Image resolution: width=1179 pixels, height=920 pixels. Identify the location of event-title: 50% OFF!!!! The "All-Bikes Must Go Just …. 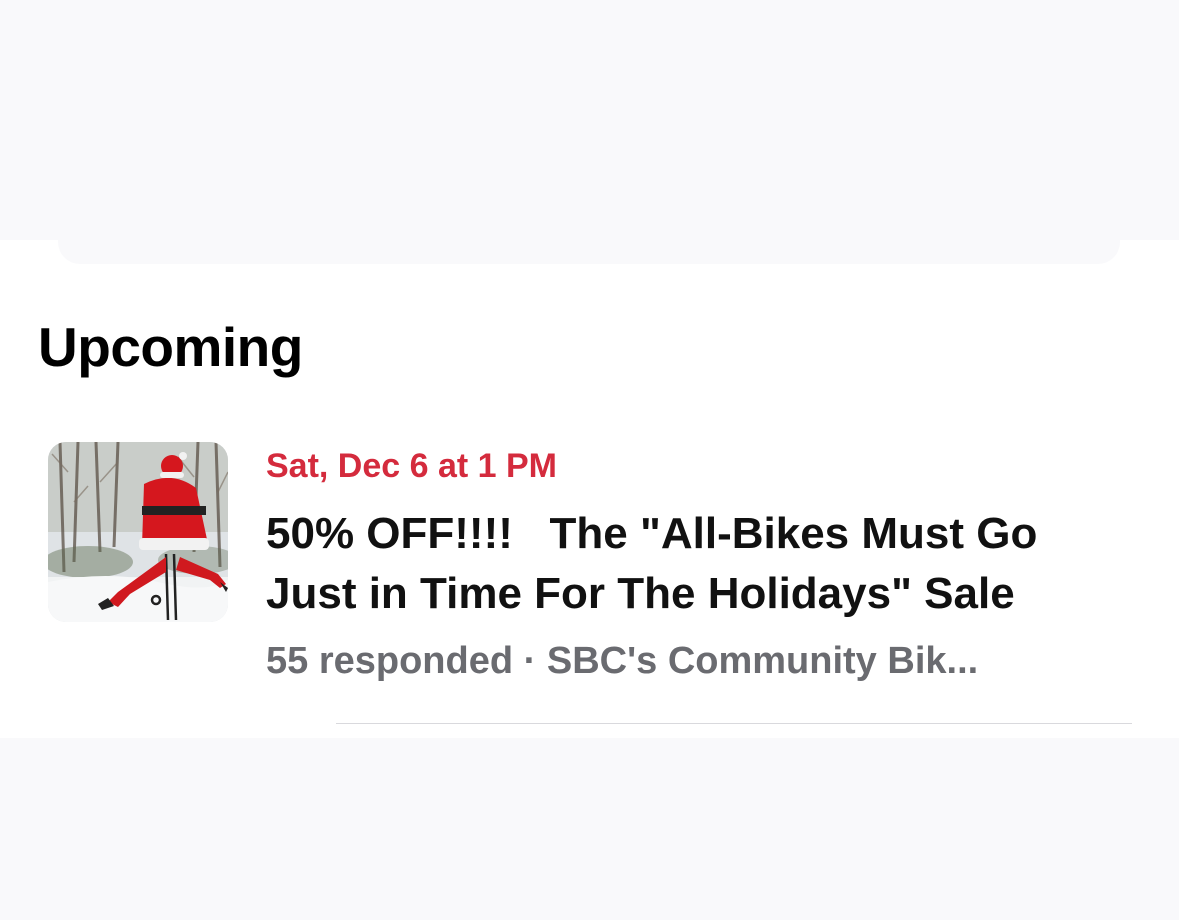
(716, 564).